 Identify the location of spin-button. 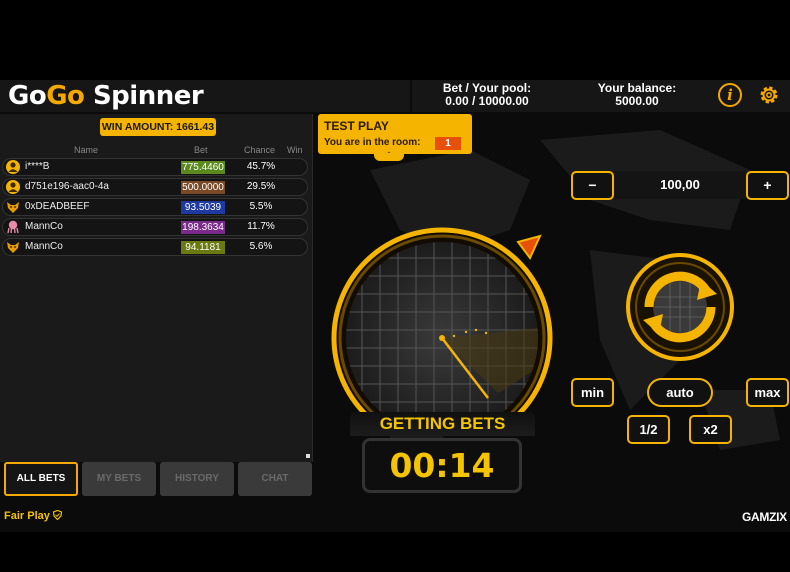
(680, 307).